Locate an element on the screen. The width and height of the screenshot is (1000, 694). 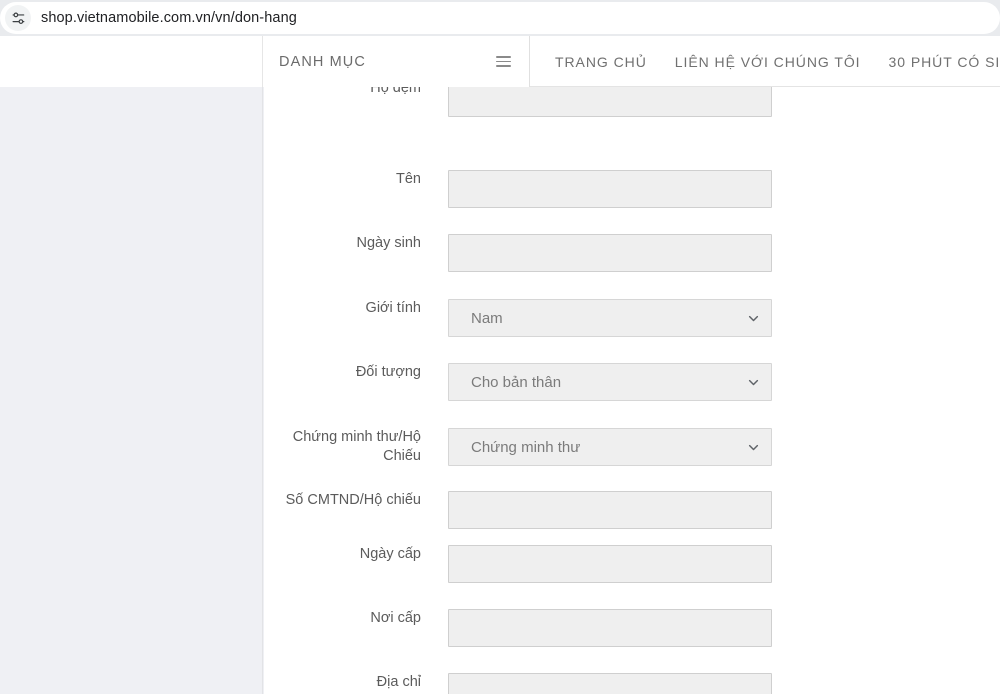
form-row: Ngày cấp is located at coordinates (632, 564).